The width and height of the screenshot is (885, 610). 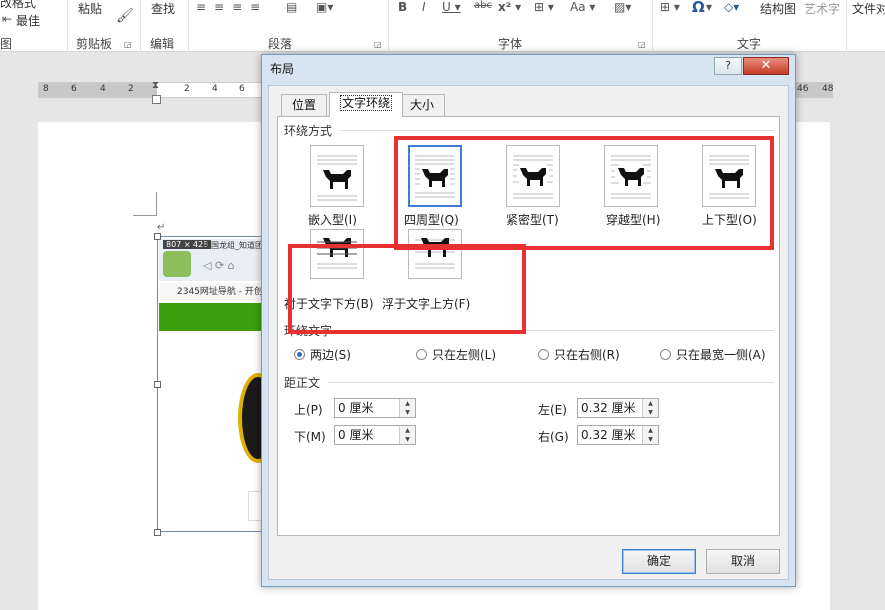 What do you see at coordinates (421, 354) in the screenshot?
I see `wrap-left-only-radio` at bounding box center [421, 354].